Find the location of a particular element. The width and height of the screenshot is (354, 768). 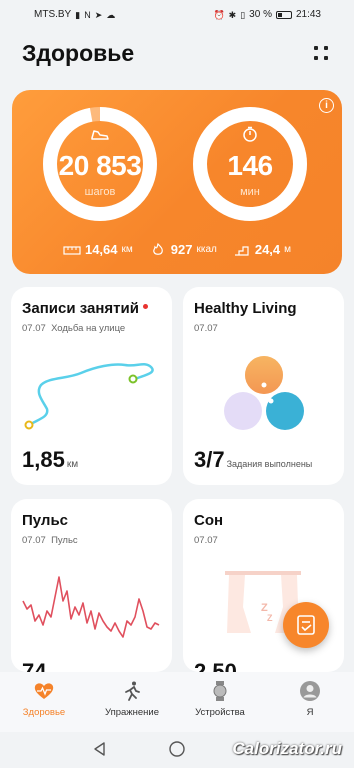

battery-icon is located at coordinates (283, 14).